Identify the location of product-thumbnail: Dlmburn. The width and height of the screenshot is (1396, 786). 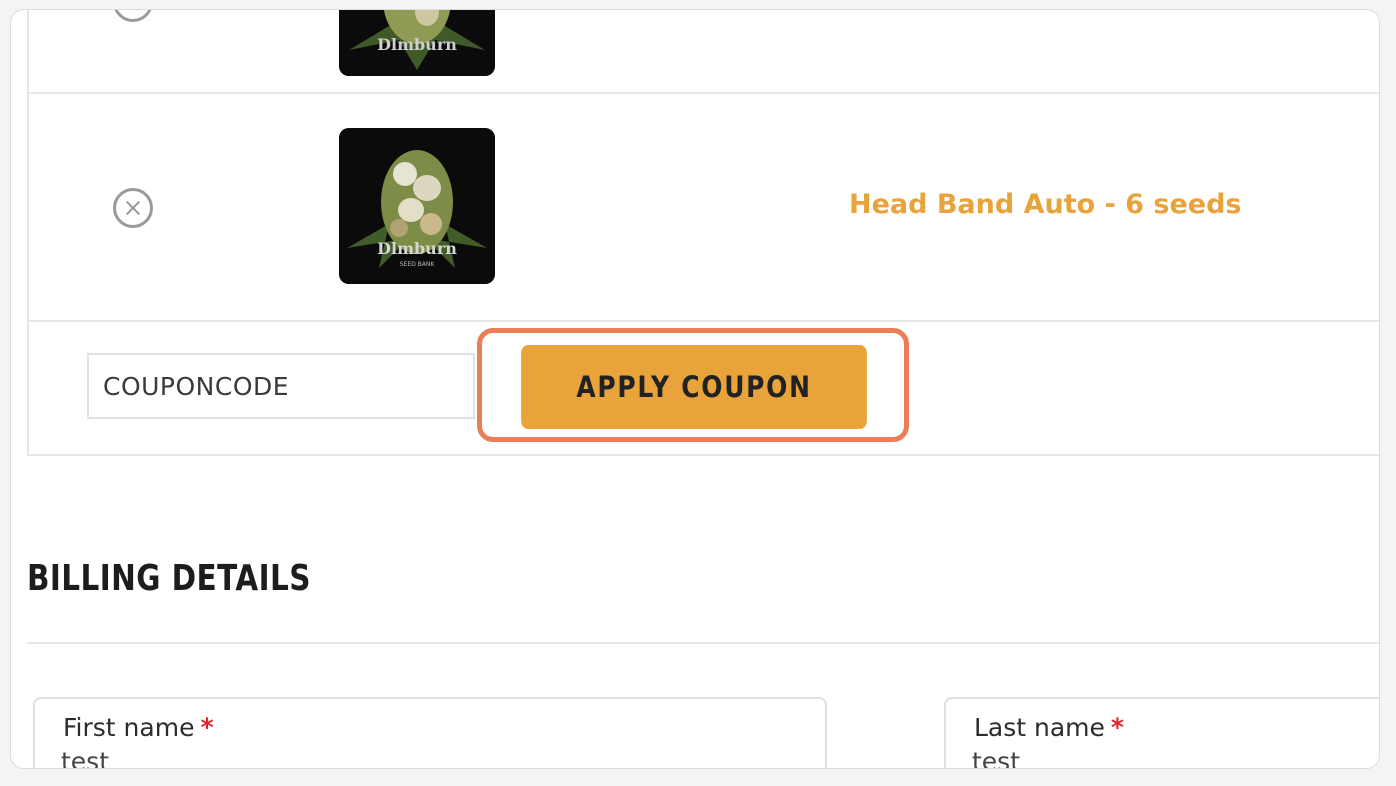
(417, 43).